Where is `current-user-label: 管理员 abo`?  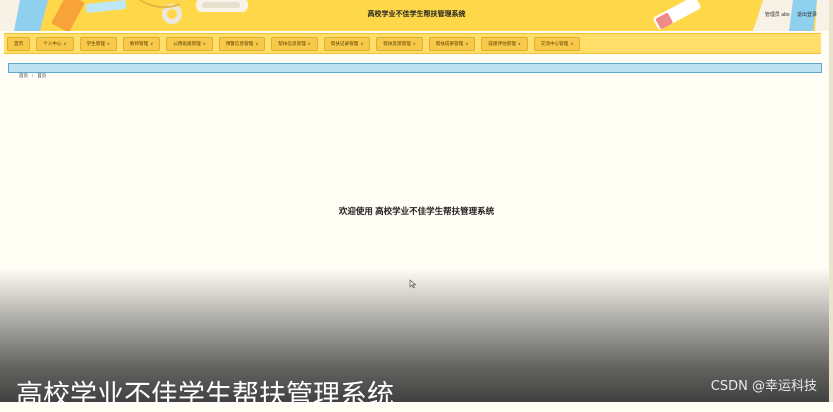
current-user-label: 管理员 abo is located at coordinates (777, 15).